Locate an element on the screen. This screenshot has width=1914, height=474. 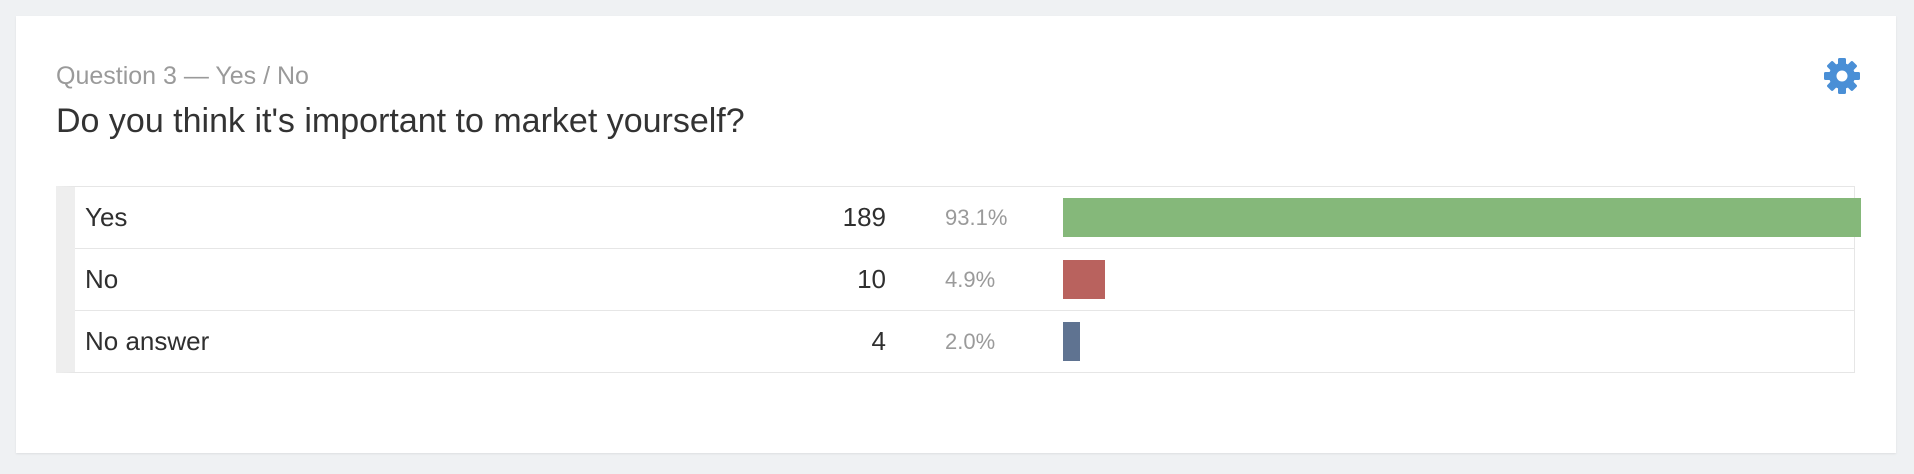
settings-button is located at coordinates (1842, 76).